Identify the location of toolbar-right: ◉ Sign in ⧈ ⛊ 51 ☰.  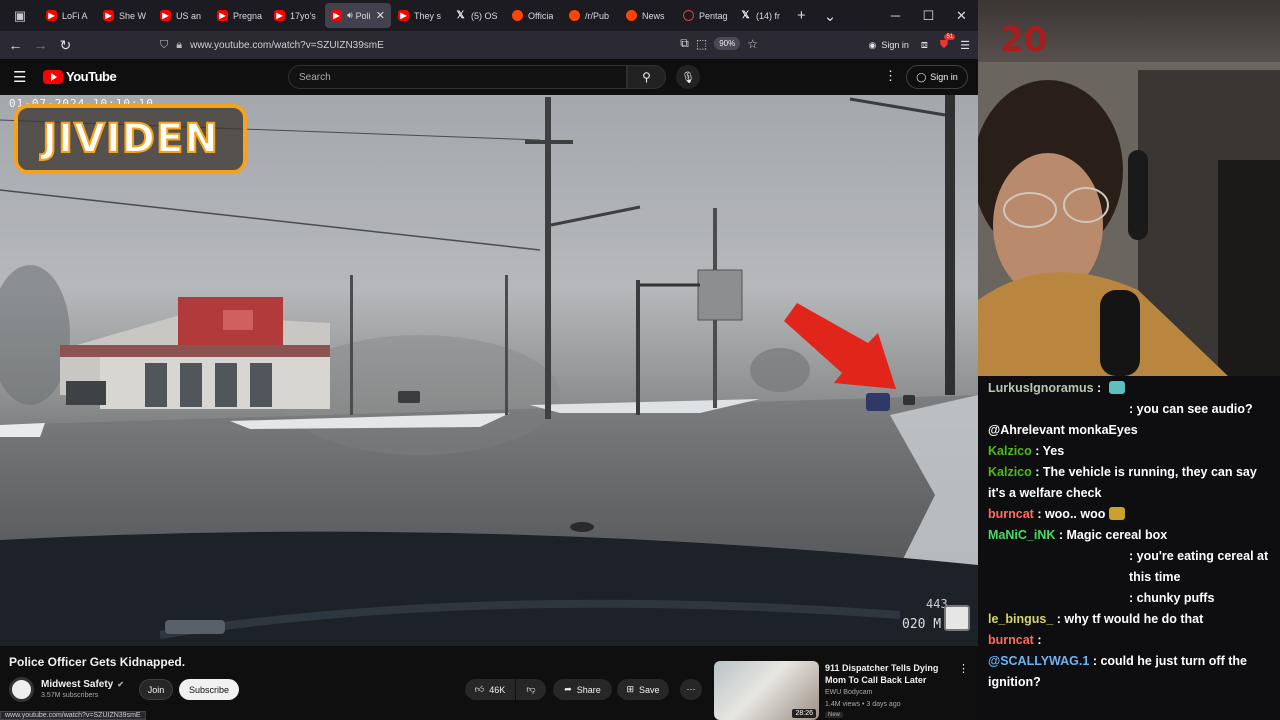
(919, 45).